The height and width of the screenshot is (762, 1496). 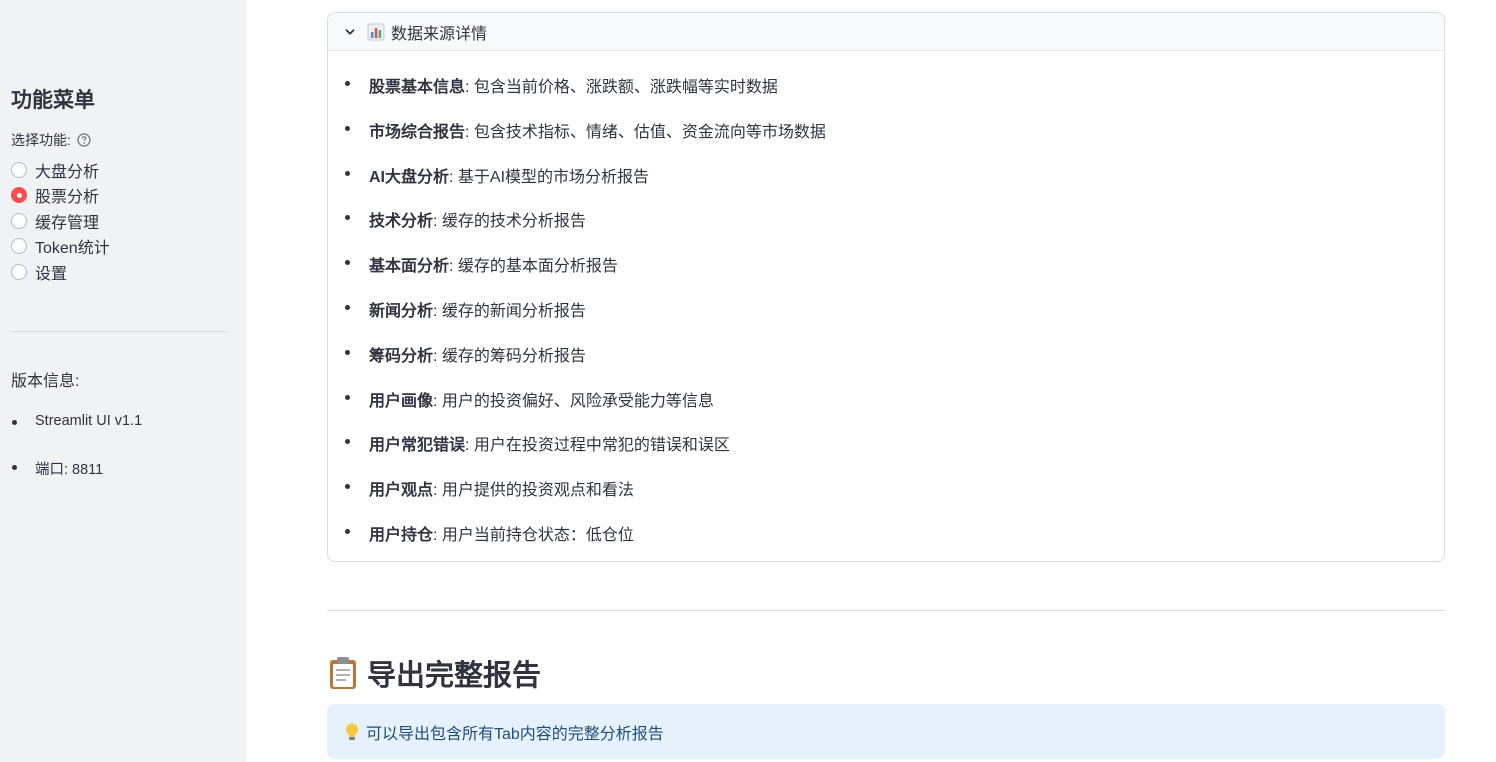 I want to click on list-item: AI大盘分析: 基于AI模型的市场分析报告, so click(x=585, y=185).